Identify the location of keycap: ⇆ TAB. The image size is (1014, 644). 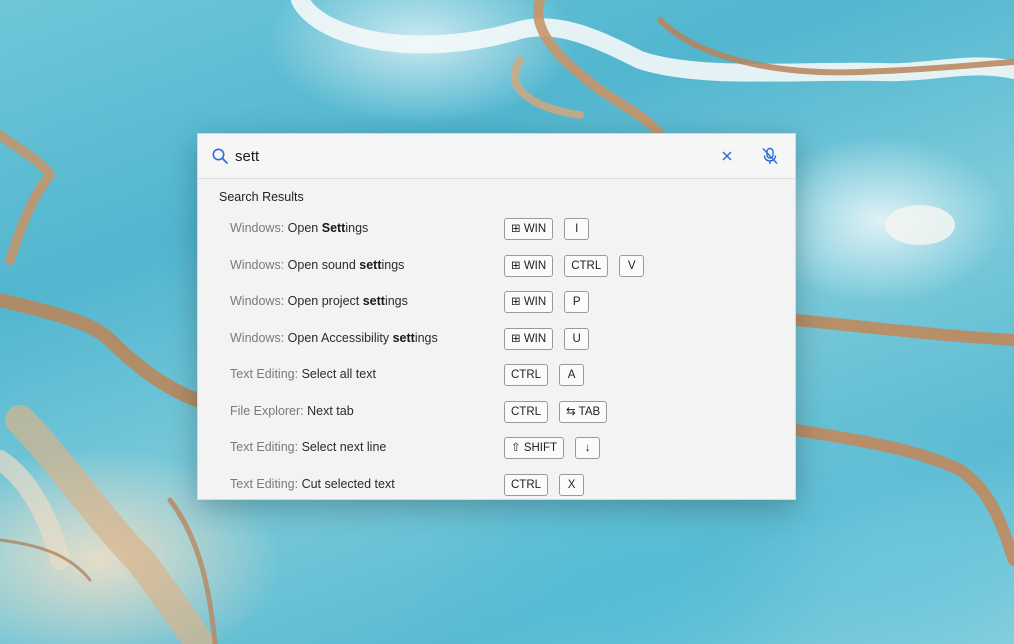
(583, 411).